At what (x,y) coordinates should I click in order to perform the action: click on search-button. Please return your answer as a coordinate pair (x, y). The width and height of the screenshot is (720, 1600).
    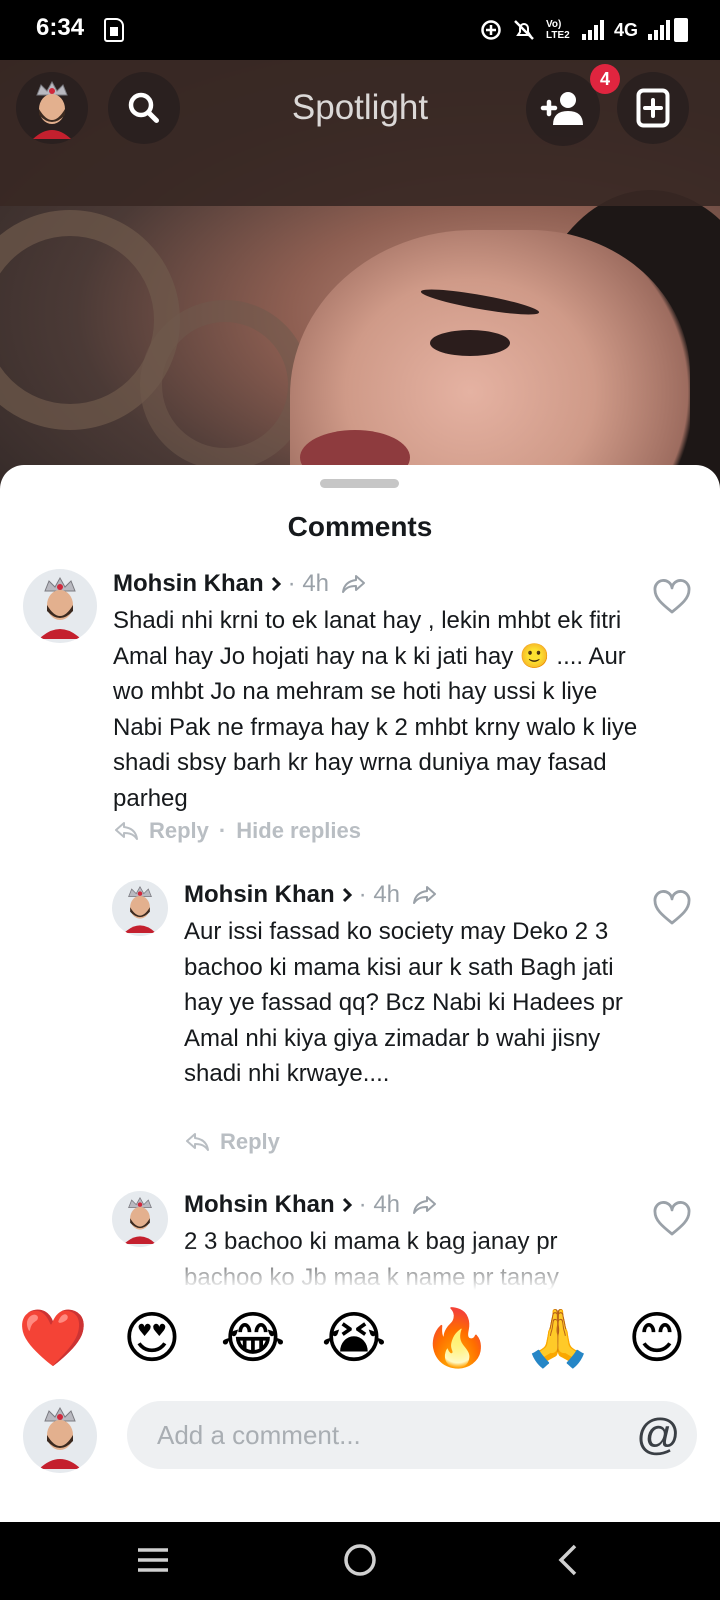
    Looking at the image, I should click on (144, 108).